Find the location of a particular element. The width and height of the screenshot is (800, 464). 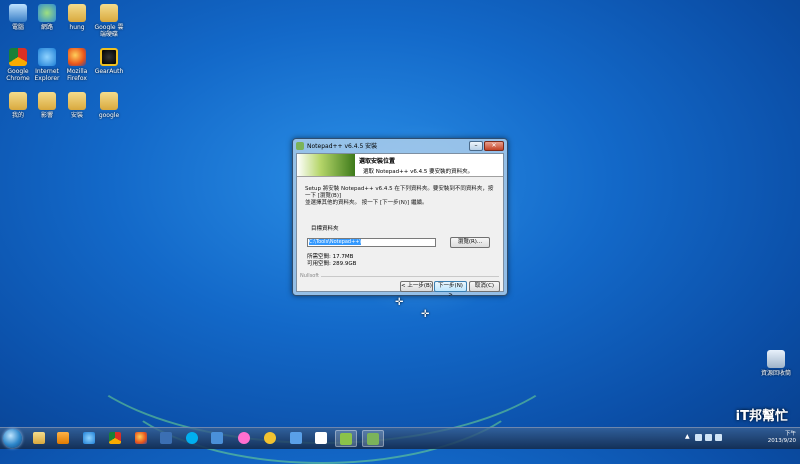

back-button: < 上一步(B) is located at coordinates (416, 286).